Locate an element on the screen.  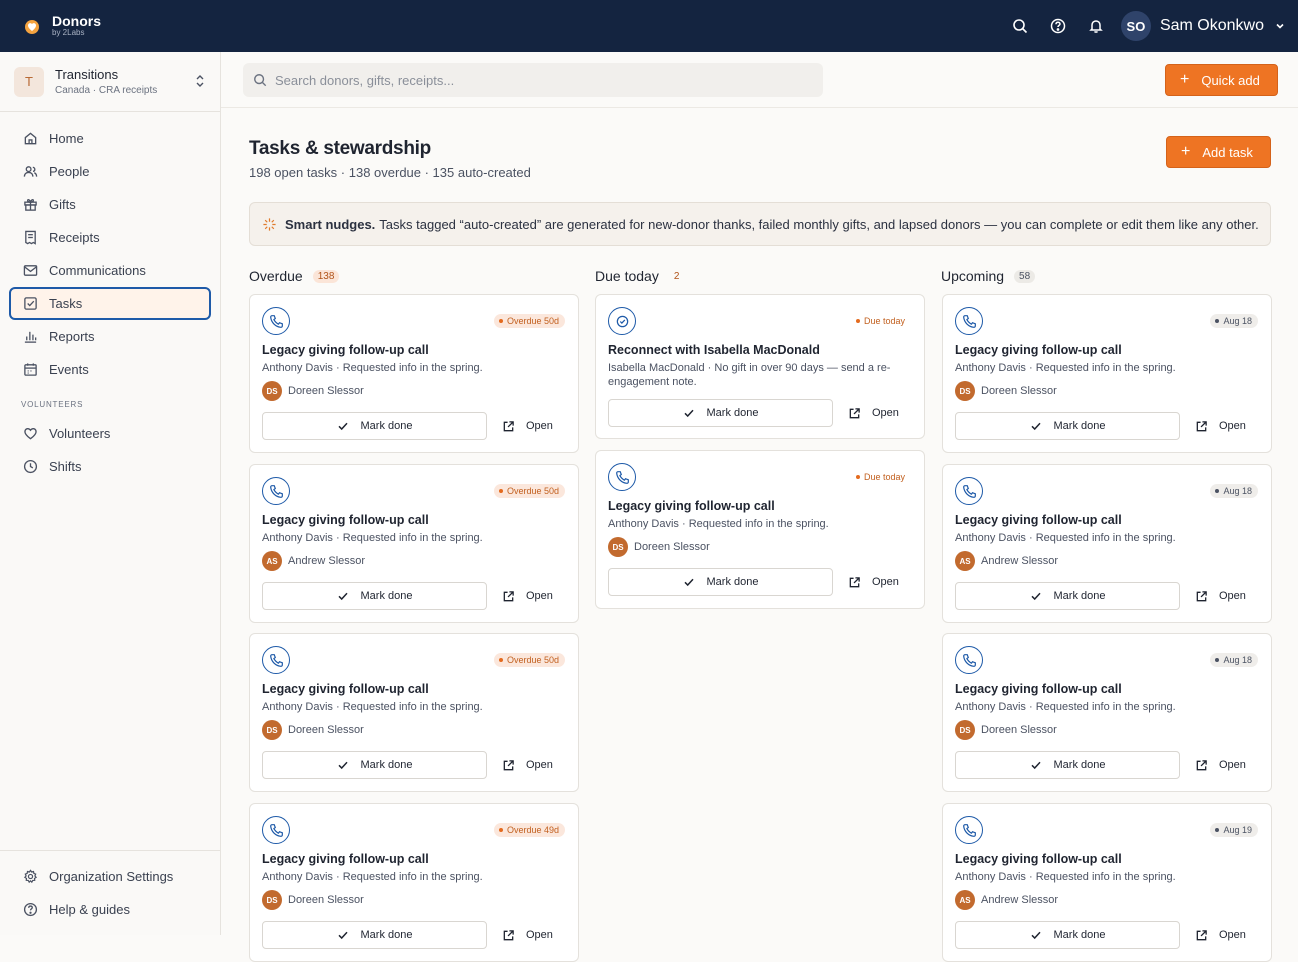
user-avatar: SO is located at coordinates (1135, 26).